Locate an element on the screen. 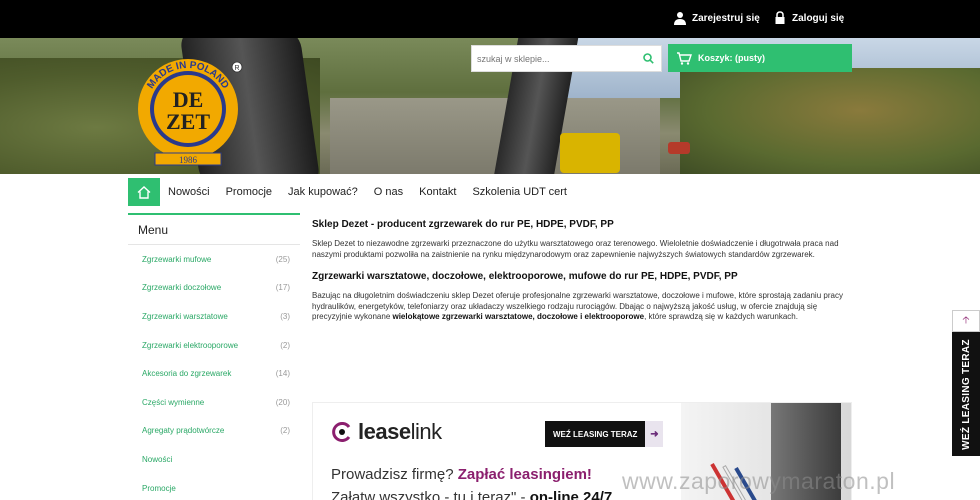  search-box is located at coordinates (566, 58).